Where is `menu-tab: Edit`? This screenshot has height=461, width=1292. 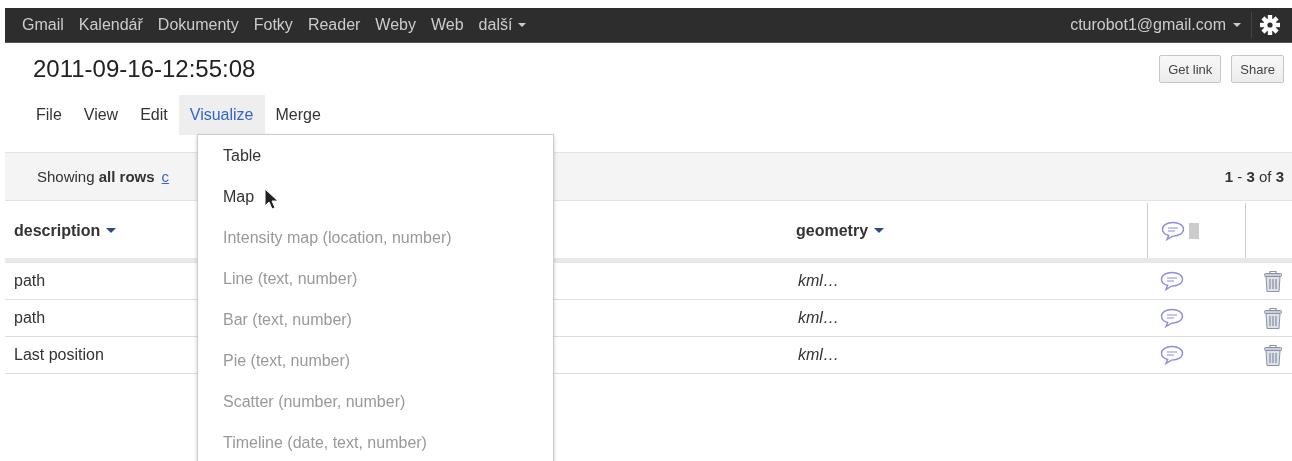 menu-tab: Edit is located at coordinates (154, 115).